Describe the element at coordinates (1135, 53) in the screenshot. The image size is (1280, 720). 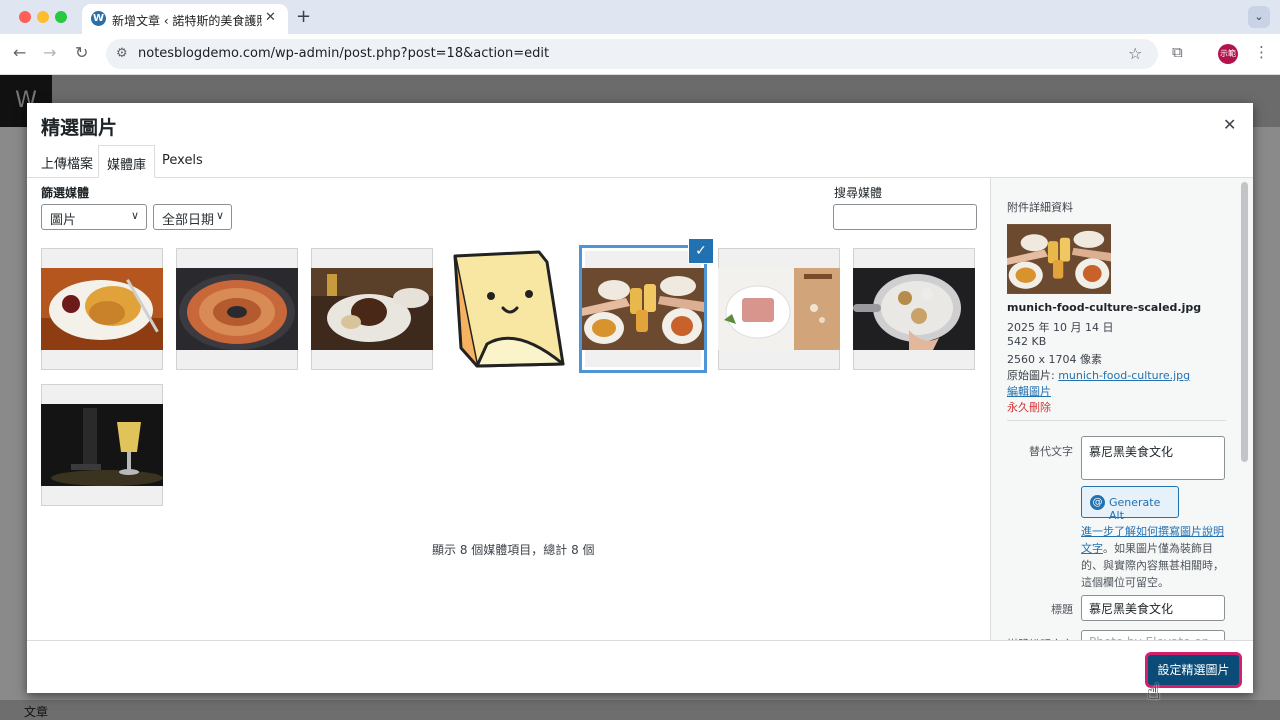
I see `bookmark-star-icon: ☆` at that location.